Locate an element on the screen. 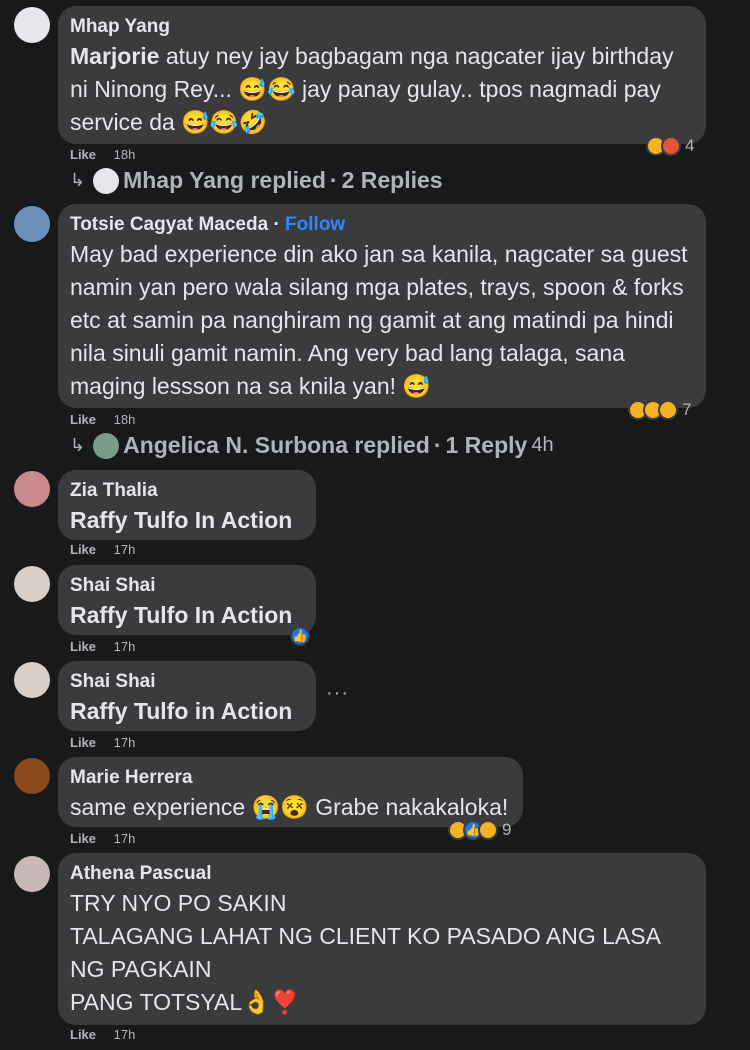 Image resolution: width=750 pixels, height=1050 pixels. reactions: 👍 is located at coordinates (300, 636).